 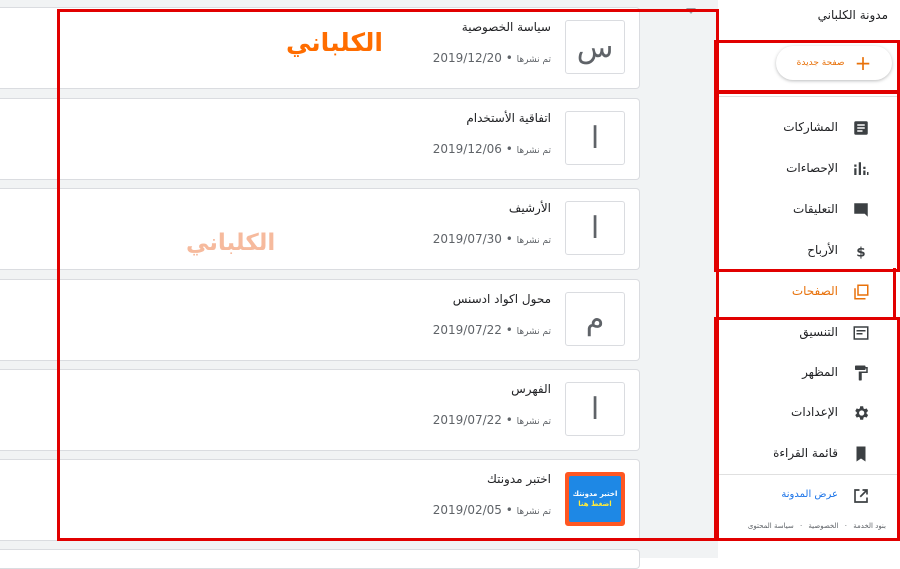 I want to click on sidebar-item-label: الصفحات, so click(x=814, y=291).